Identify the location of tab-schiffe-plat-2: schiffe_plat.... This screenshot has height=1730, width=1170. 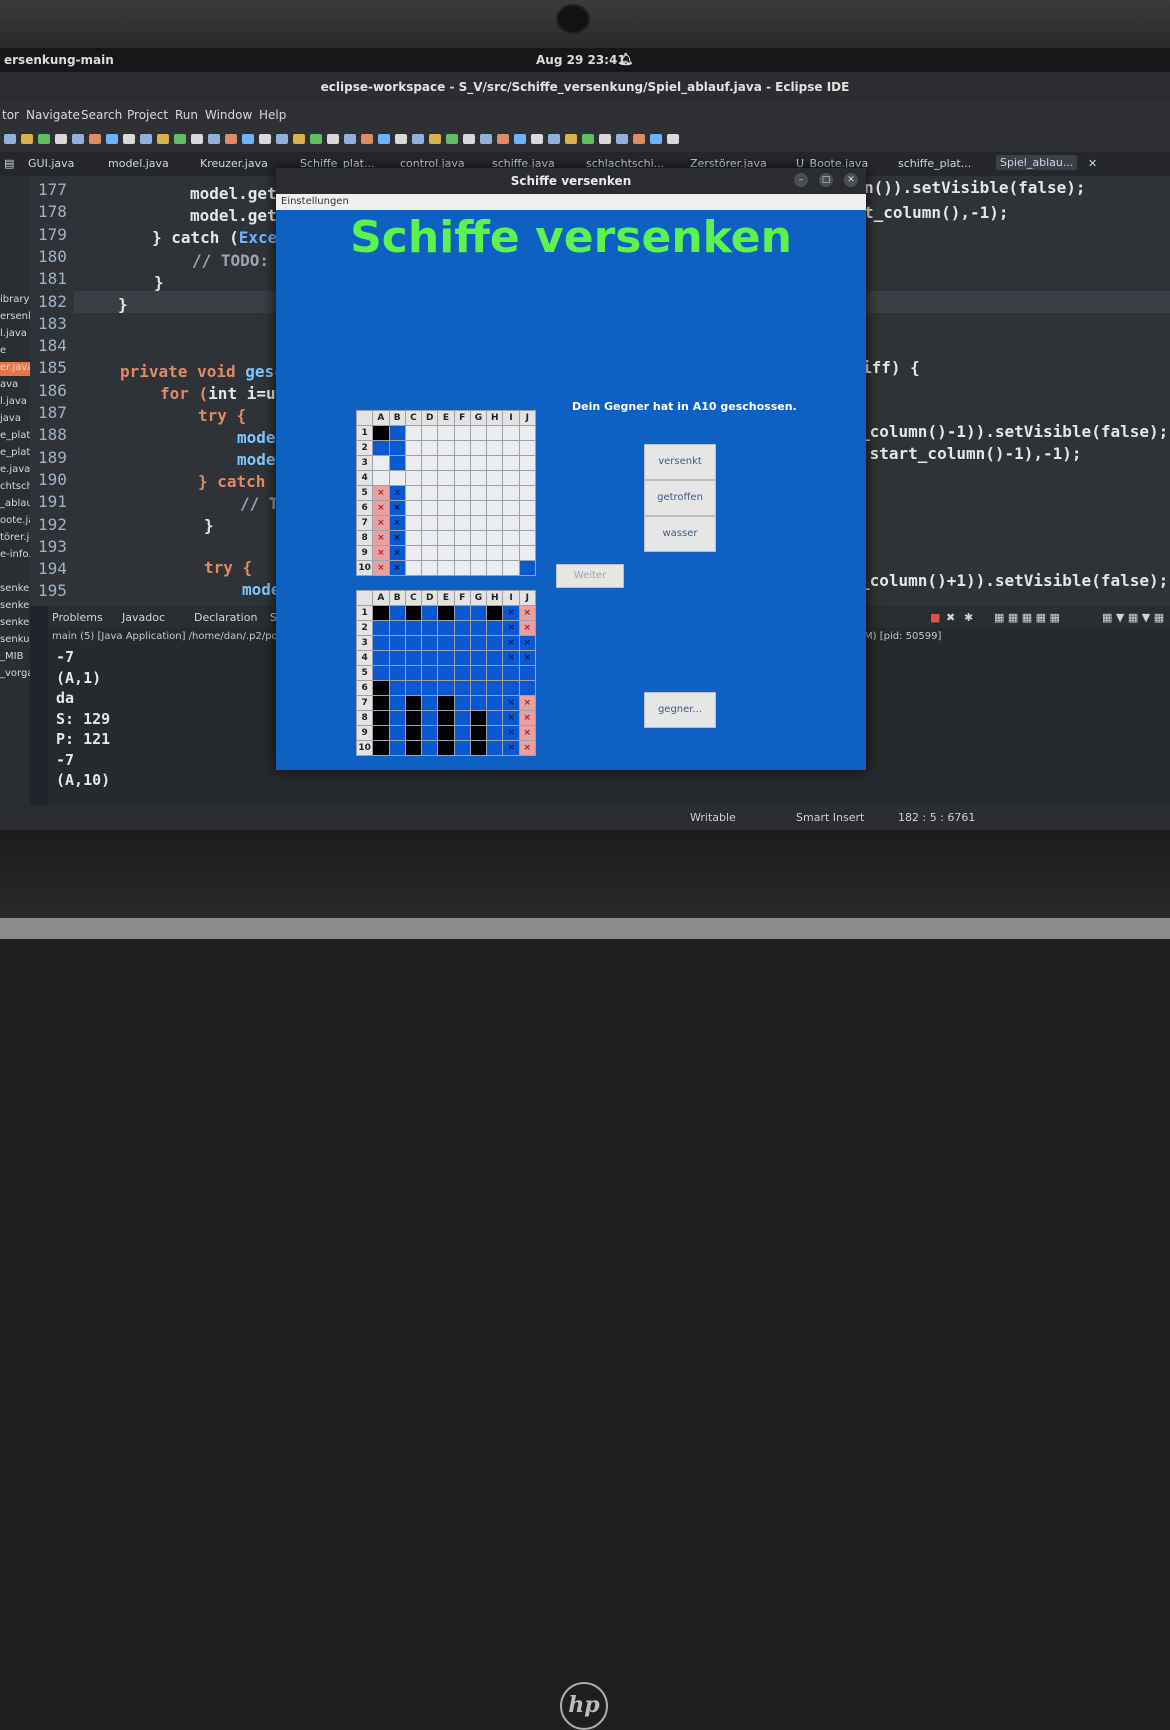
(934, 163).